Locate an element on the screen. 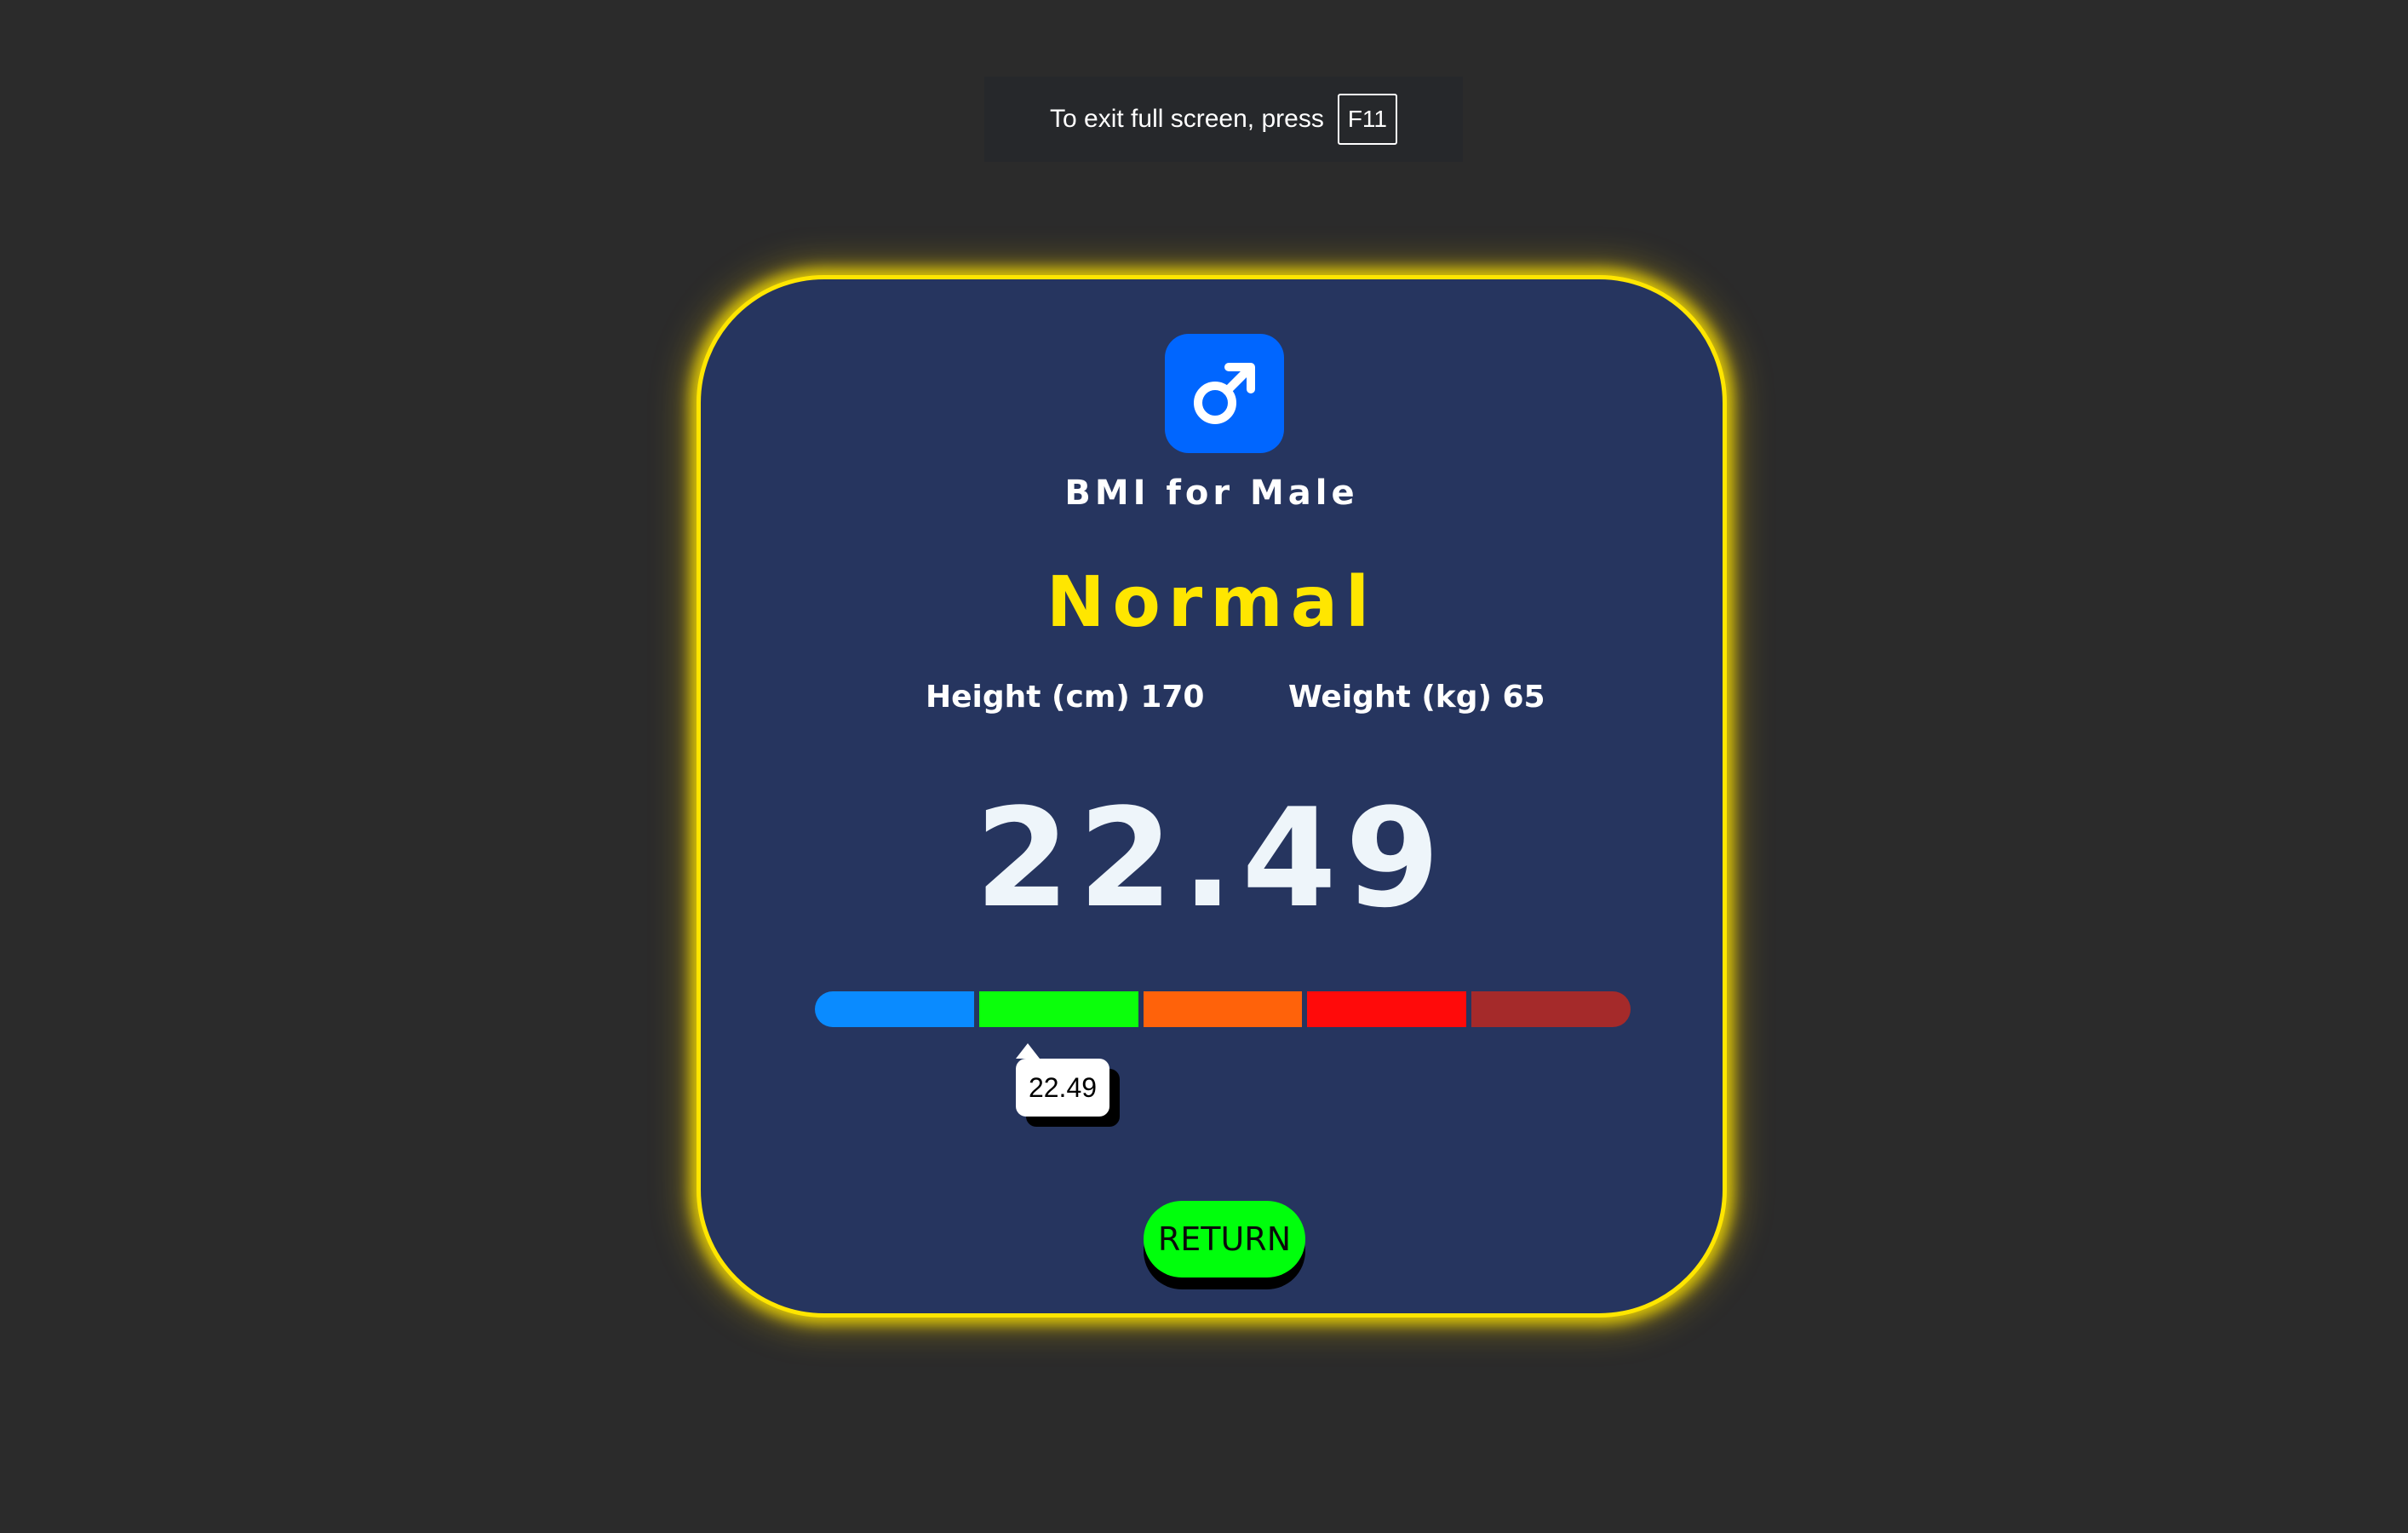  fullscreen-notice-text: To exit full screen, press is located at coordinates (1187, 119).